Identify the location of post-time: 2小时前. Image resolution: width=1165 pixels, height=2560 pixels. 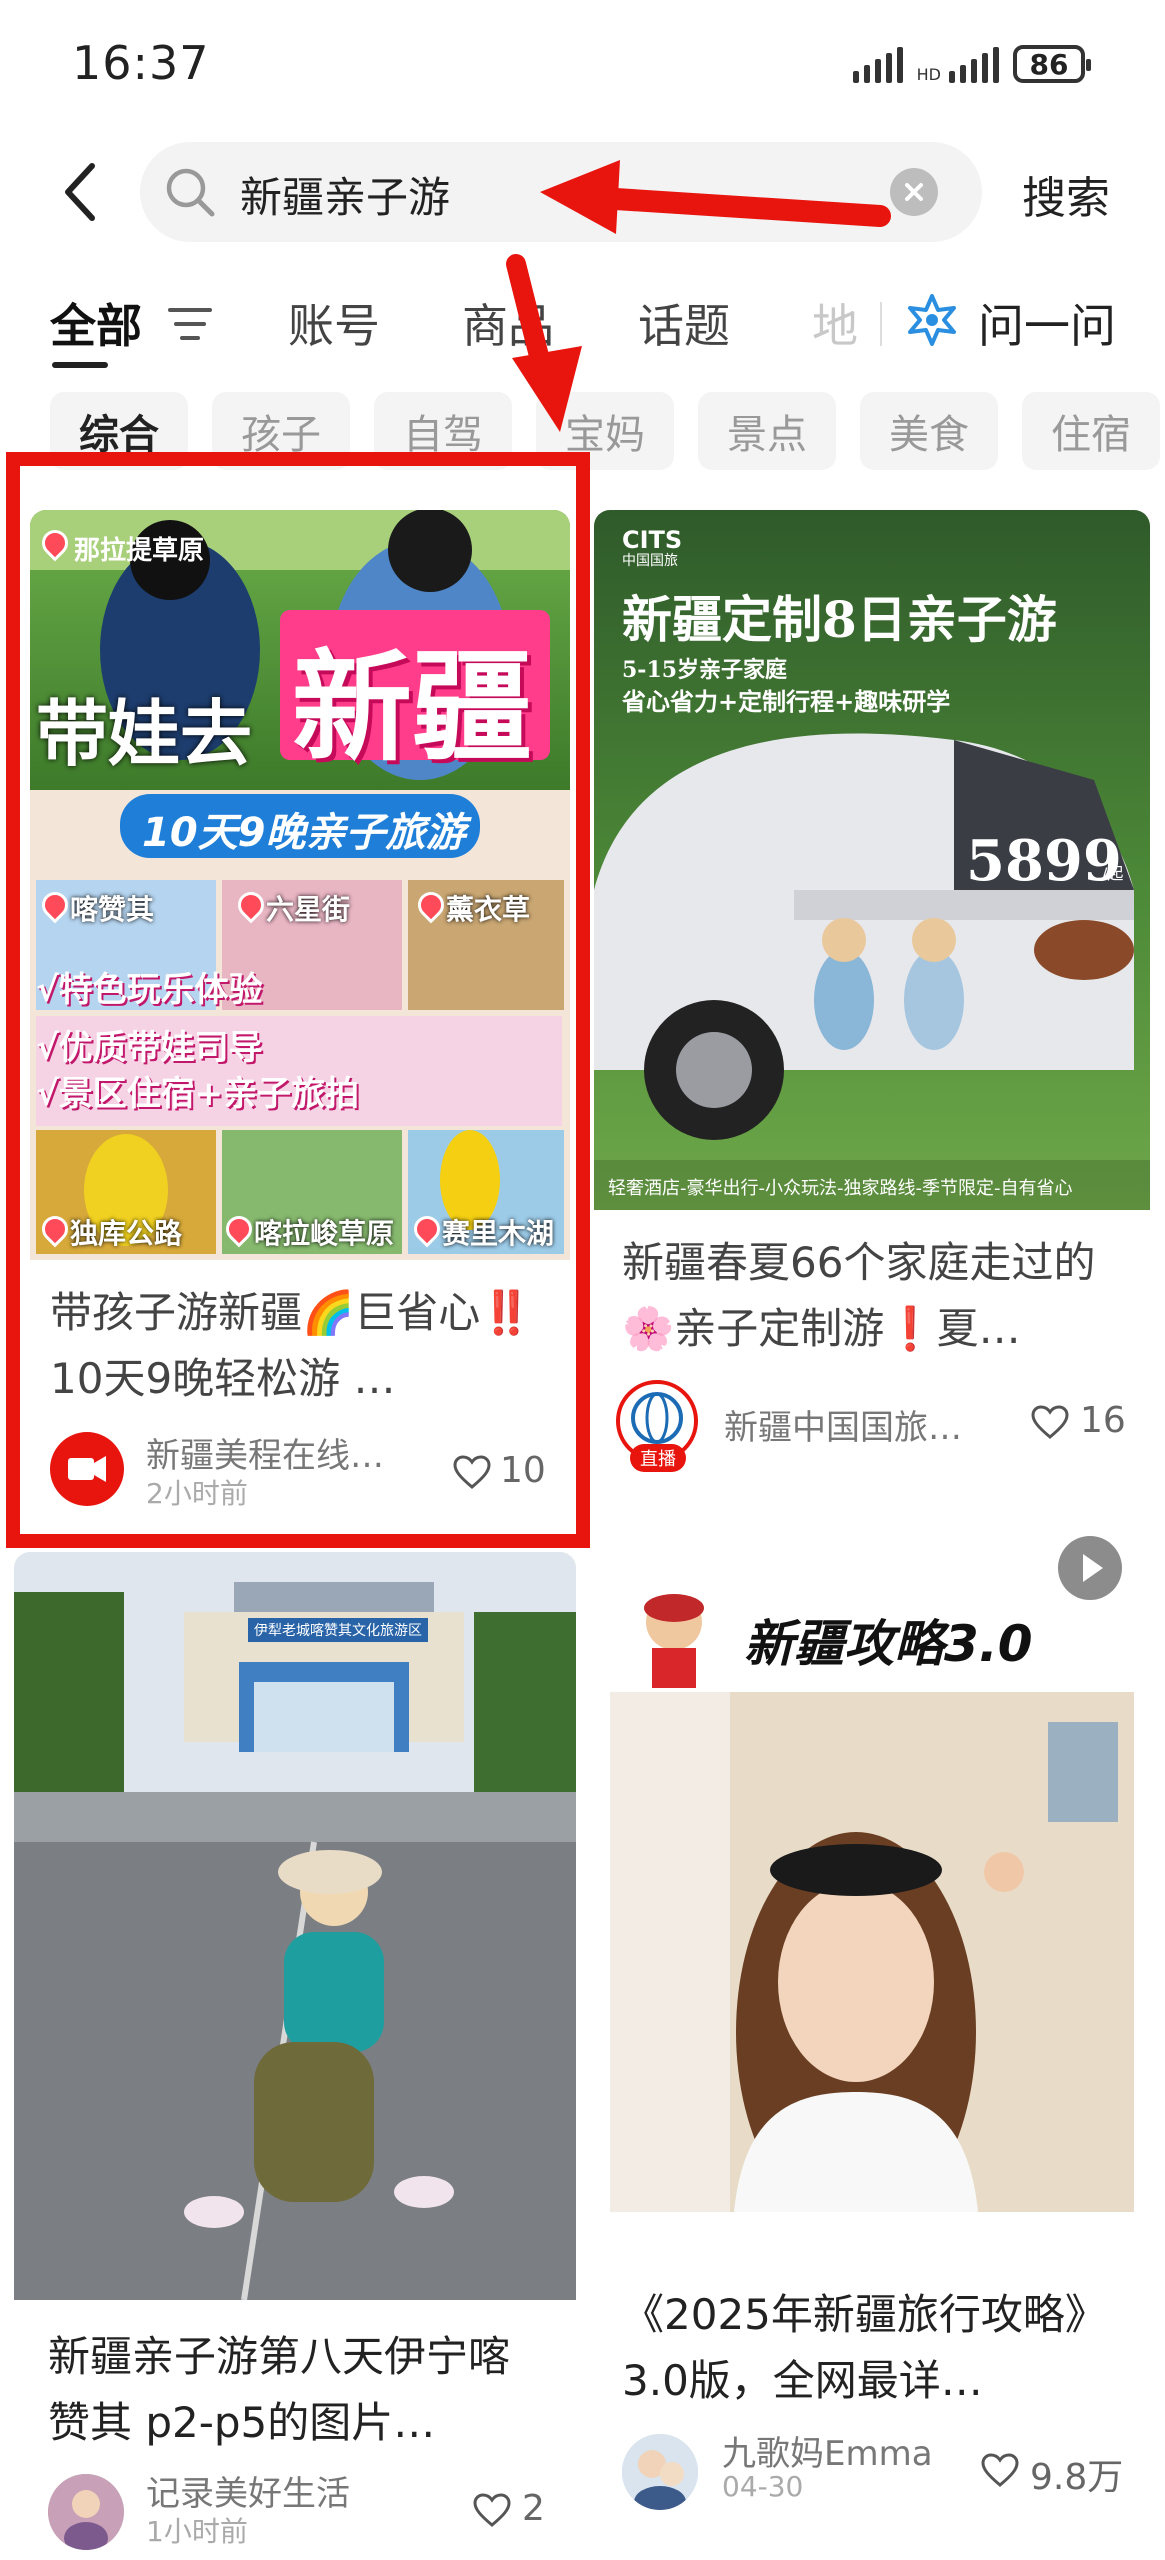
(197, 1493).